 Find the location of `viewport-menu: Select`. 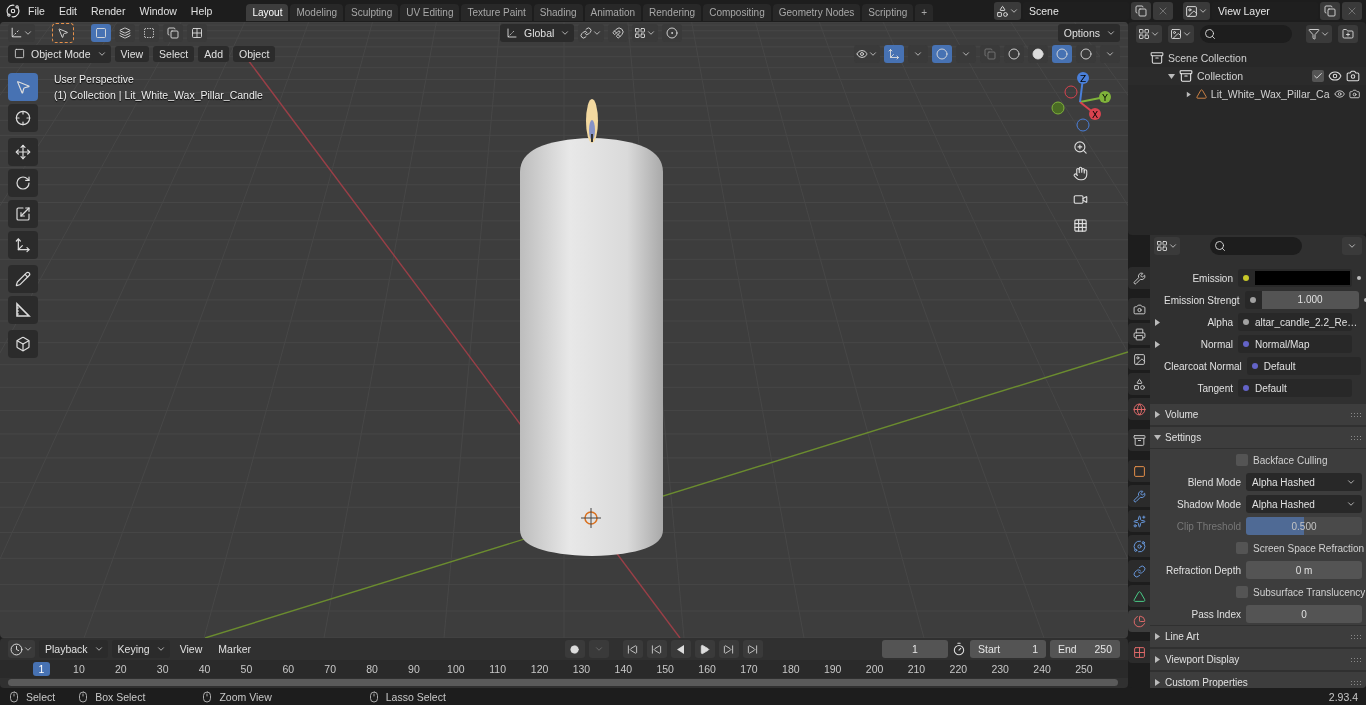

viewport-menu: Select is located at coordinates (174, 53).